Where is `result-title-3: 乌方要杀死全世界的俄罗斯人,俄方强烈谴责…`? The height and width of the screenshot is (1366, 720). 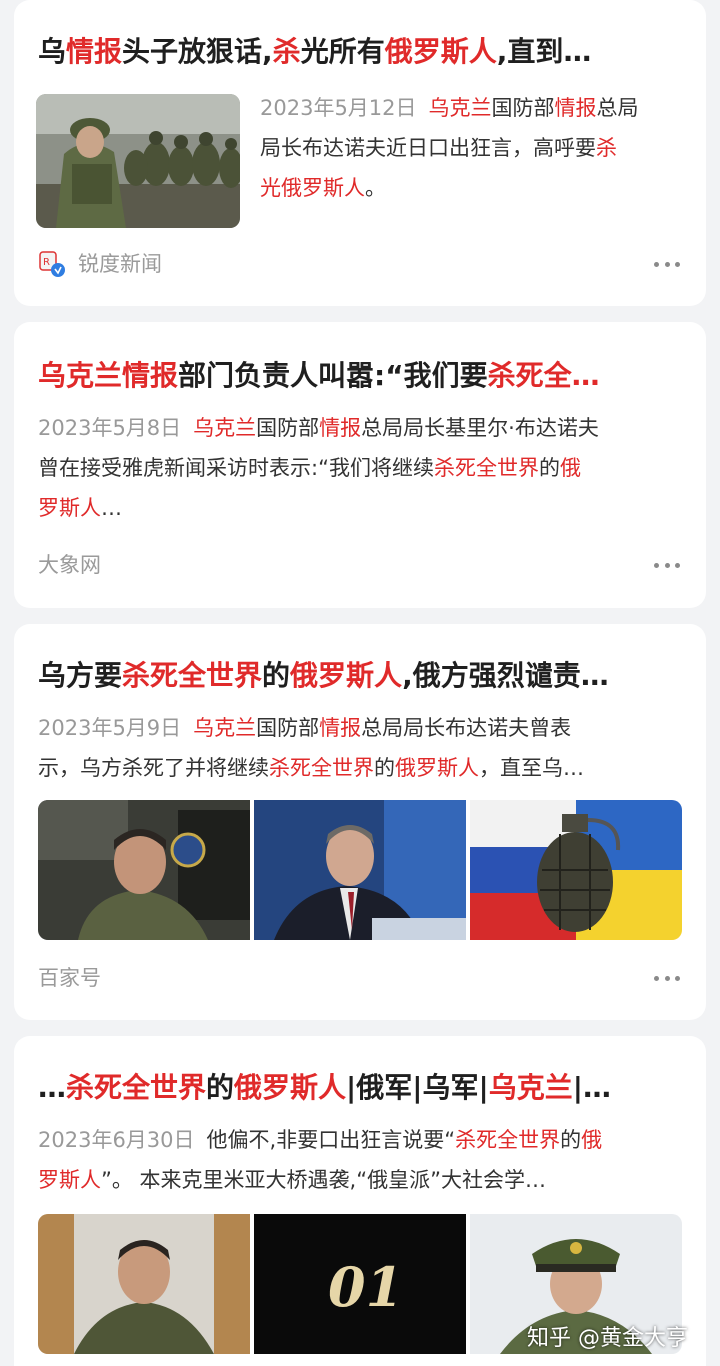 result-title-3: 乌方要杀死全世界的俄罗斯人,俄方强烈谴责… is located at coordinates (360, 676).